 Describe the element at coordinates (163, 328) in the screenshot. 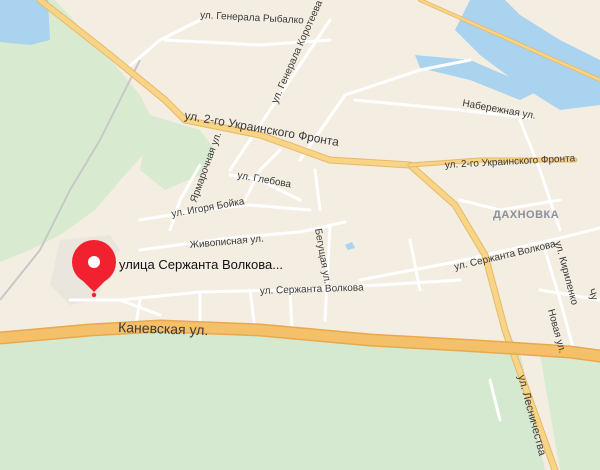

I see `label-kanevskaya: Каневская ул.` at that location.